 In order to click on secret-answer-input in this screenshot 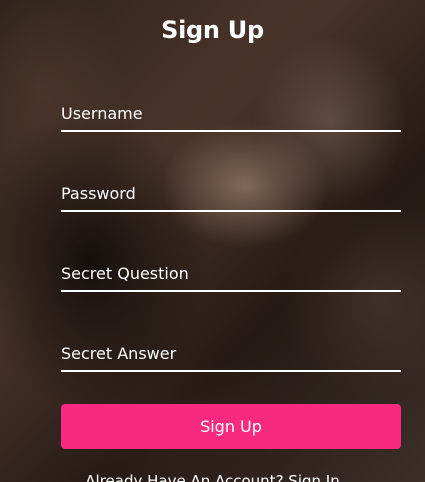, I will do `click(231, 353)`.